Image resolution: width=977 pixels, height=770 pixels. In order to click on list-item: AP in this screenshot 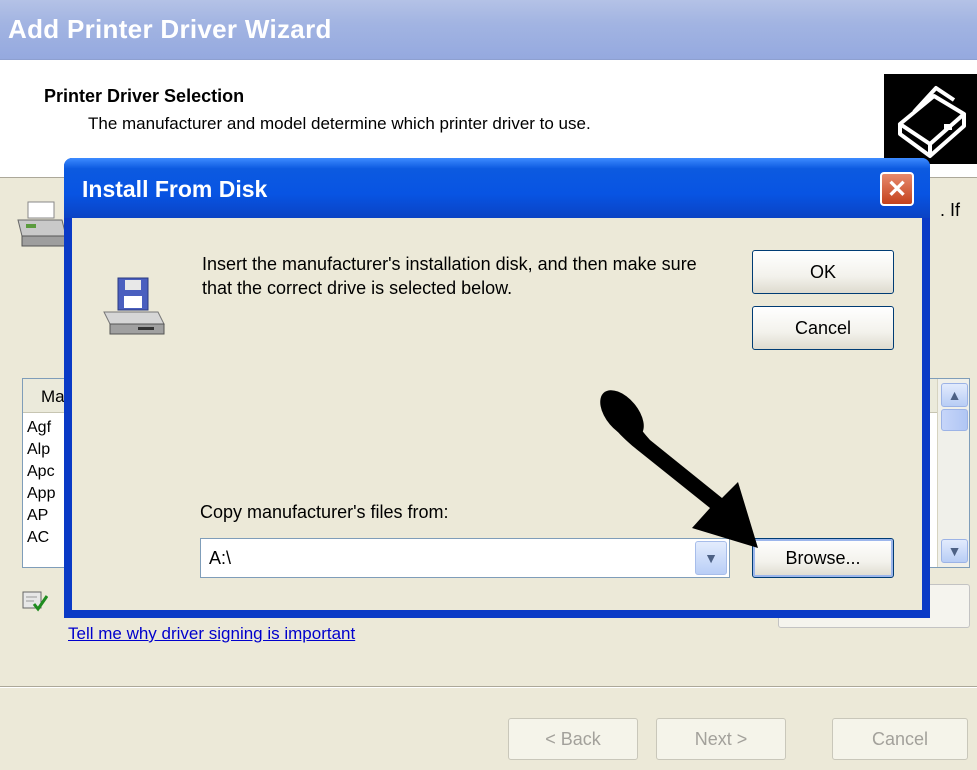, I will do `click(37, 516)`.